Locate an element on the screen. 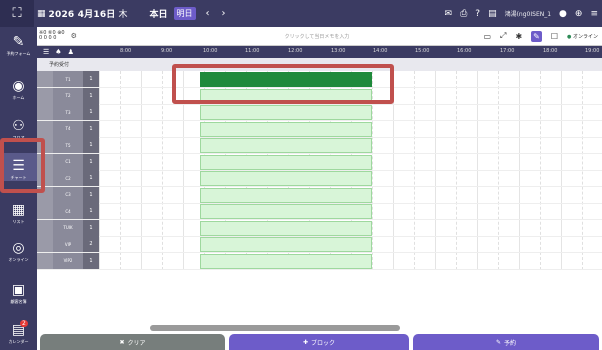 This screenshot has width=602, height=350. table-row: T5 1 is located at coordinates (319, 145).